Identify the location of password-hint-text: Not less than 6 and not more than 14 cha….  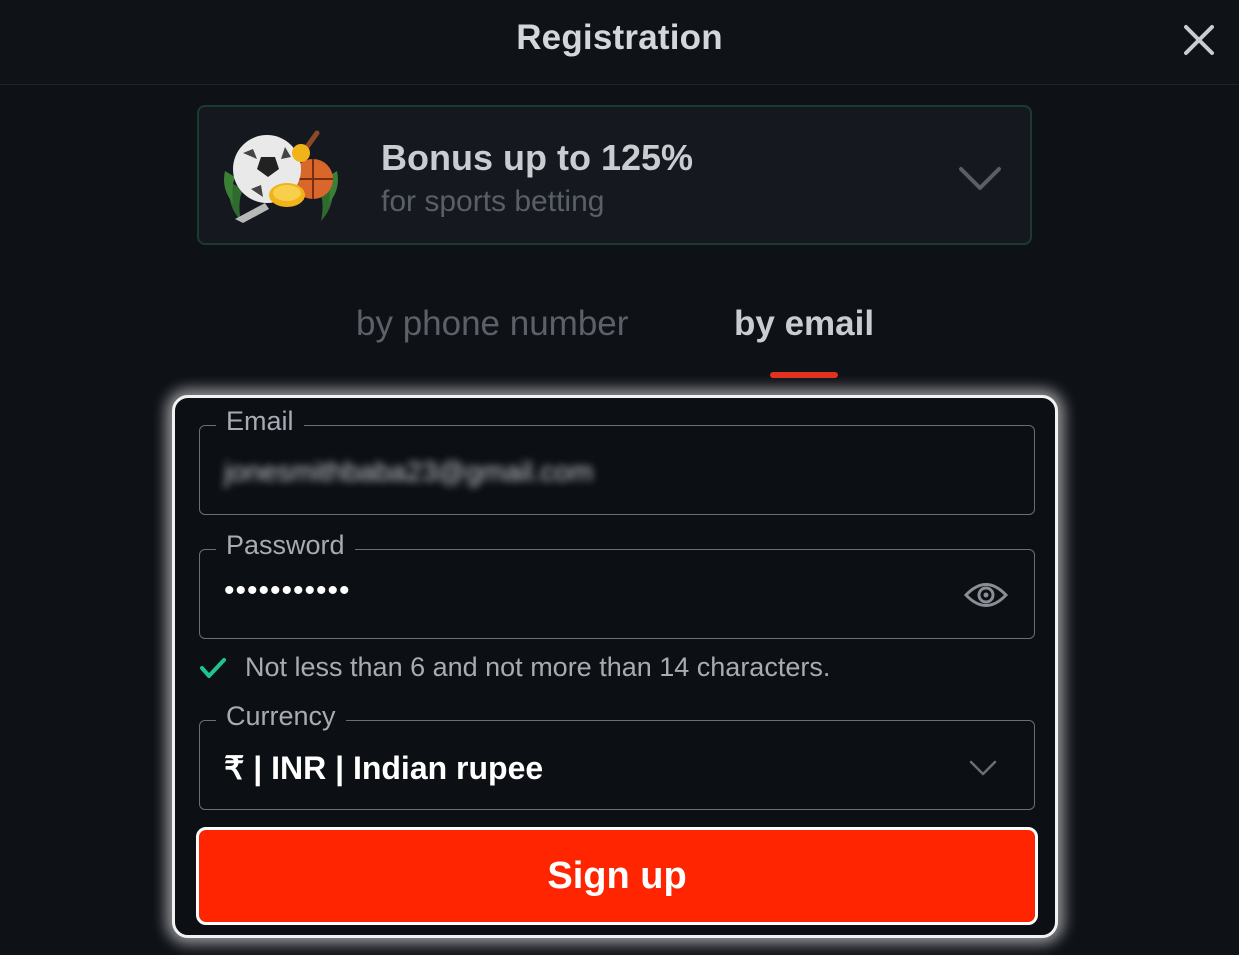
(538, 667).